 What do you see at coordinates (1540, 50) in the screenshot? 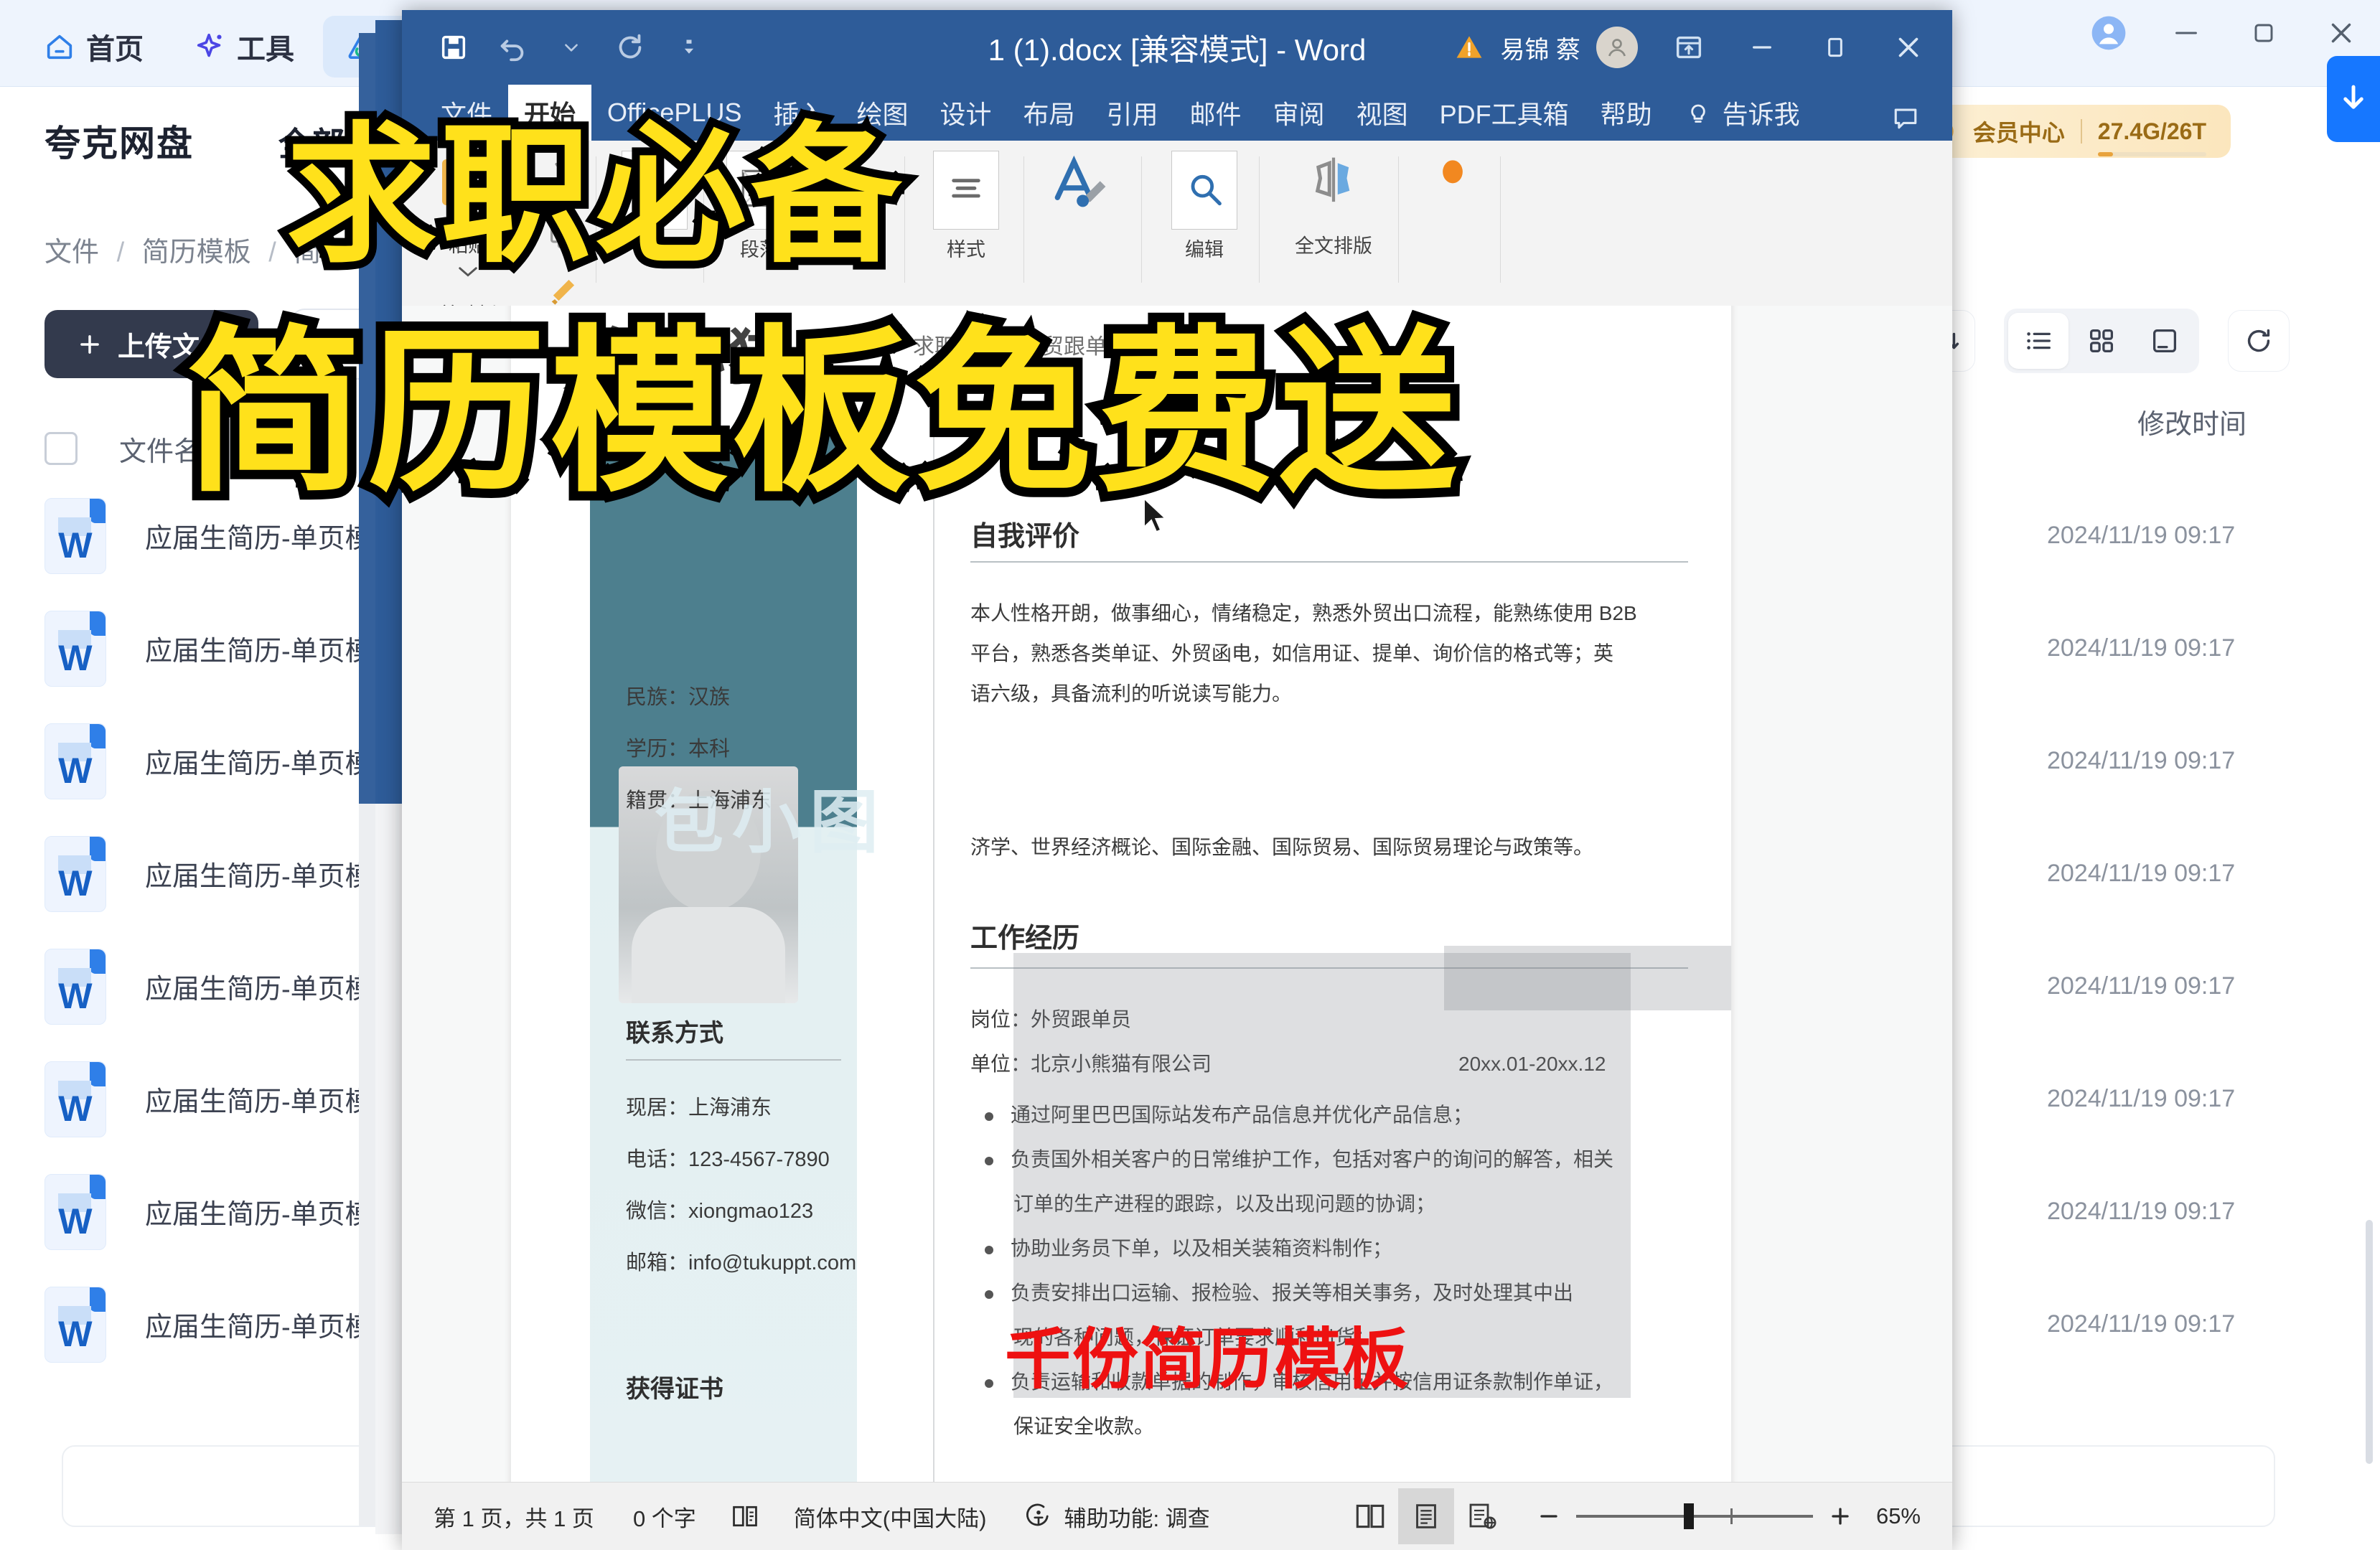
I see `word-user-name: 易锦 蔡` at bounding box center [1540, 50].